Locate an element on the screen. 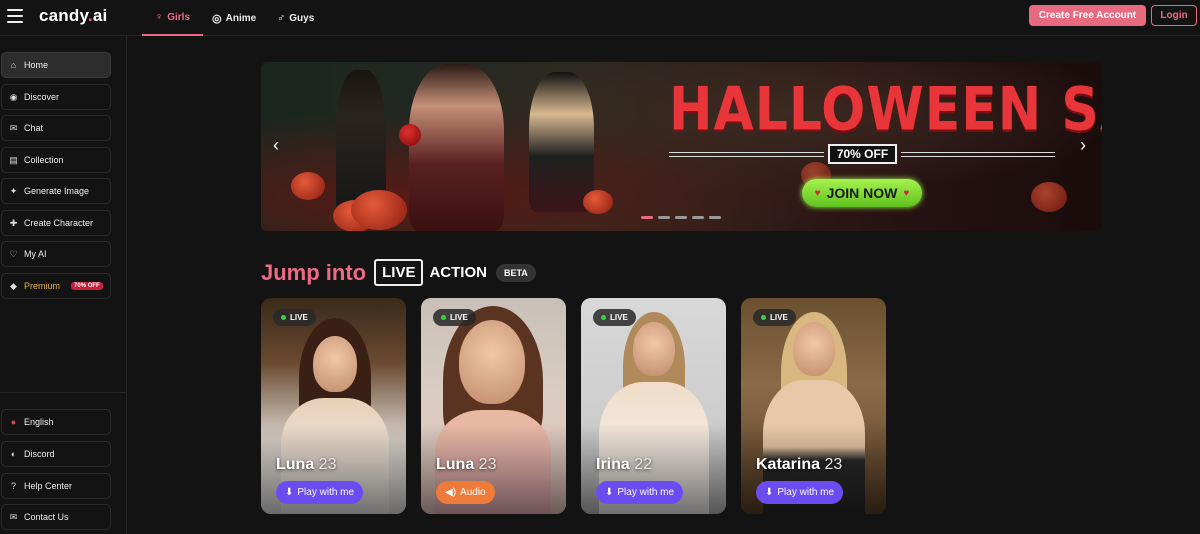  menu-icon is located at coordinates (15, 16).